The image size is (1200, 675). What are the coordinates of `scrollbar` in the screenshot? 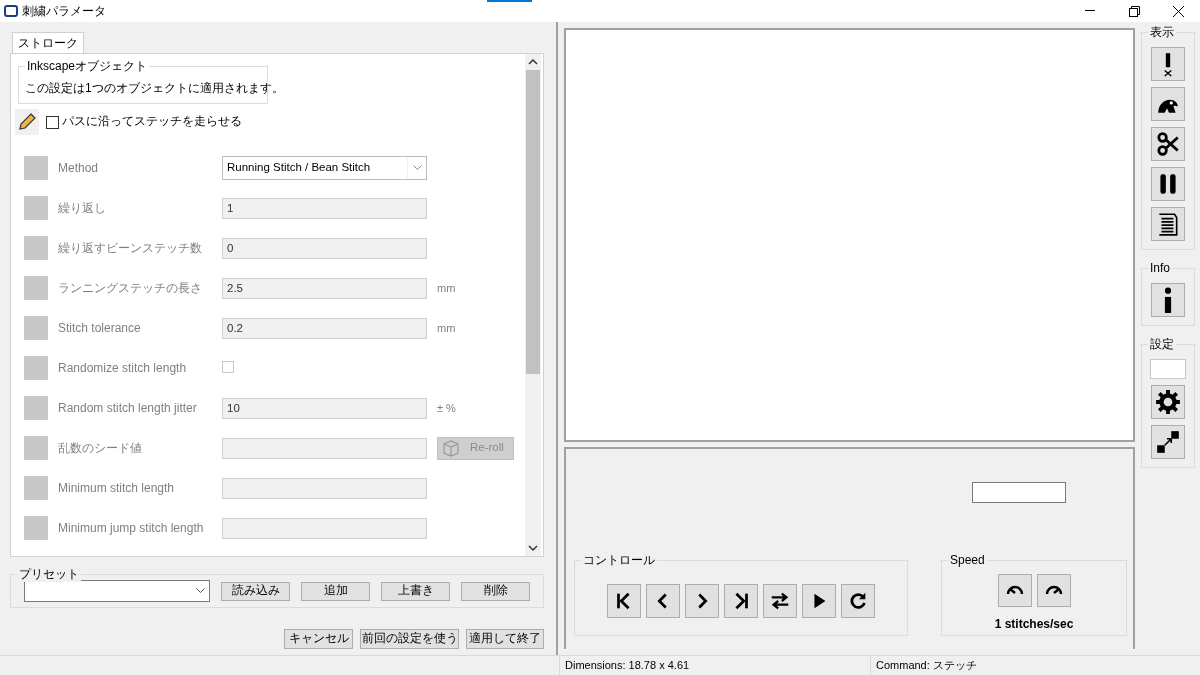 It's located at (533, 305).